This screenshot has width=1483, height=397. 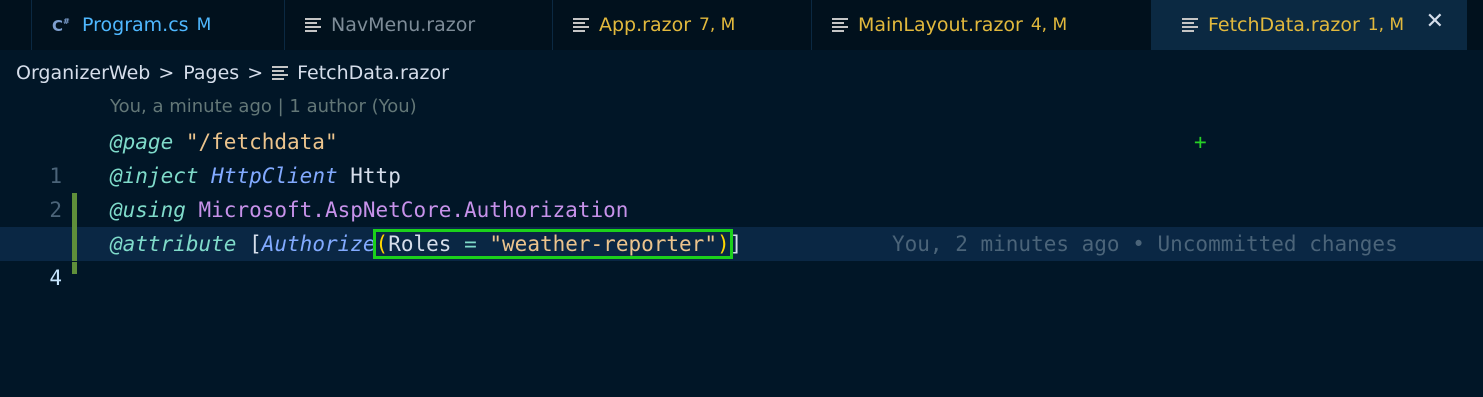 I want to click on highlighted-arguments: (Roles = "weather-reporter"), so click(x=552, y=244).